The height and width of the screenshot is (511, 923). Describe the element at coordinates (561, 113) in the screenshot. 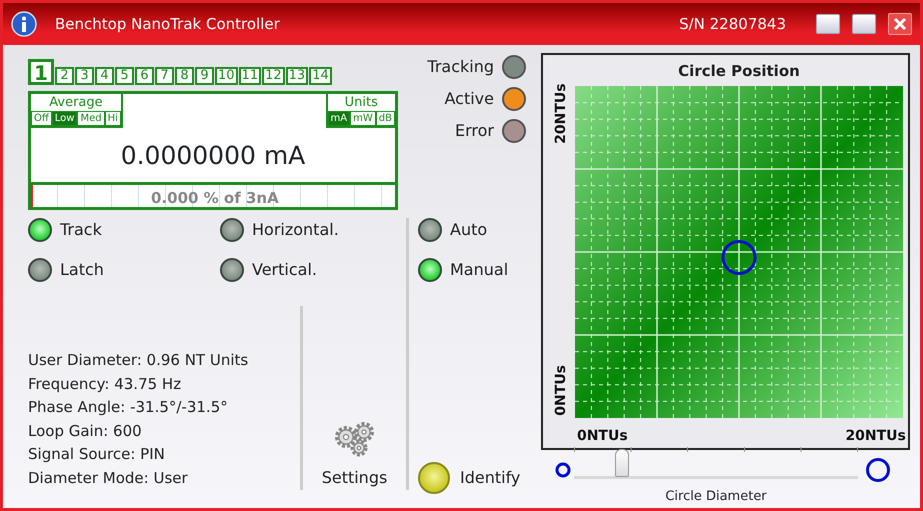

I see `y-axis-label: 20NTUs` at that location.